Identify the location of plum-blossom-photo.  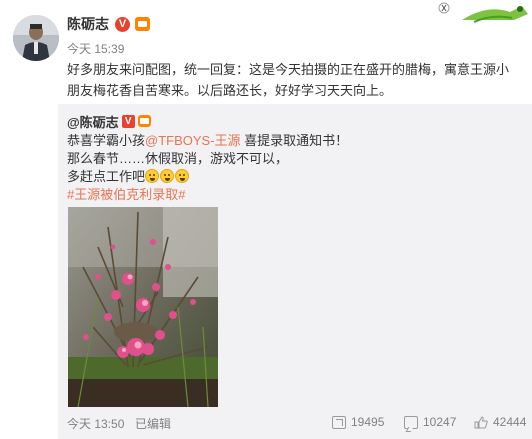
(143, 307).